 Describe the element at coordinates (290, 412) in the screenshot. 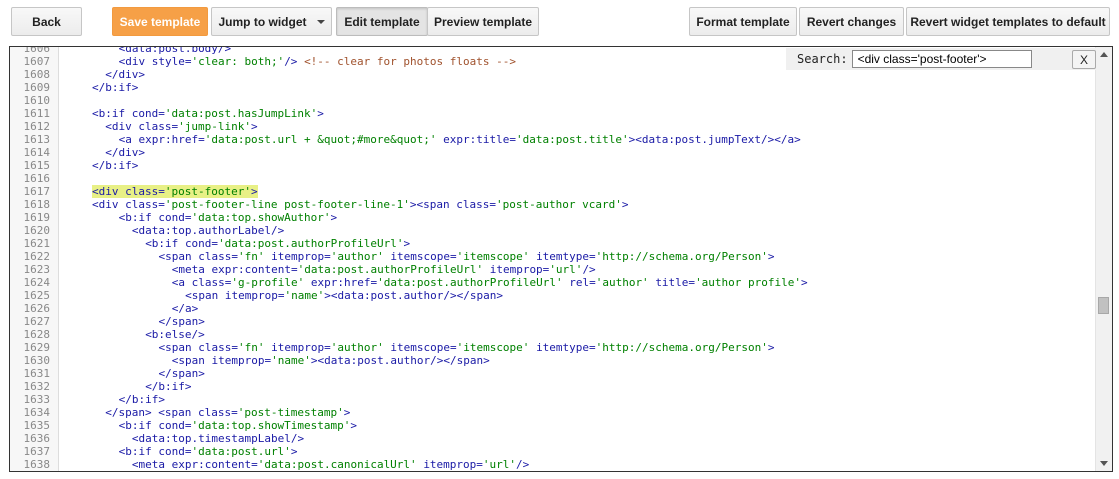

I see `code-token: 'post-timestamp'` at that location.